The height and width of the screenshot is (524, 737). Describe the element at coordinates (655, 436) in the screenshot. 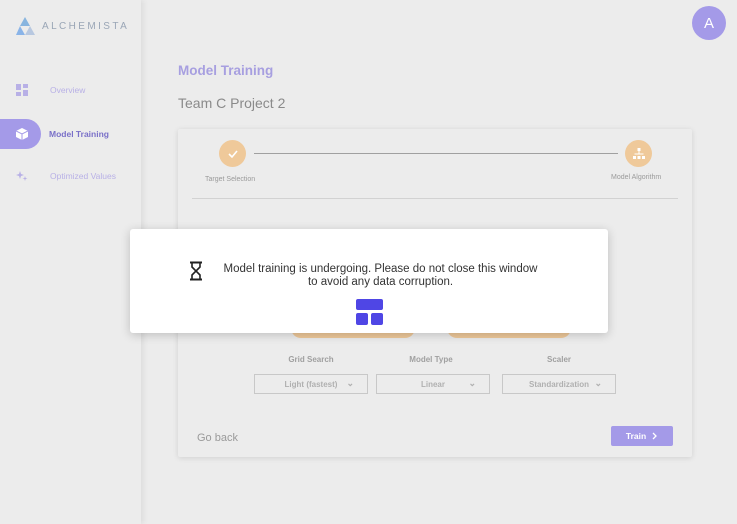

I see `chevron-right-icon` at that location.